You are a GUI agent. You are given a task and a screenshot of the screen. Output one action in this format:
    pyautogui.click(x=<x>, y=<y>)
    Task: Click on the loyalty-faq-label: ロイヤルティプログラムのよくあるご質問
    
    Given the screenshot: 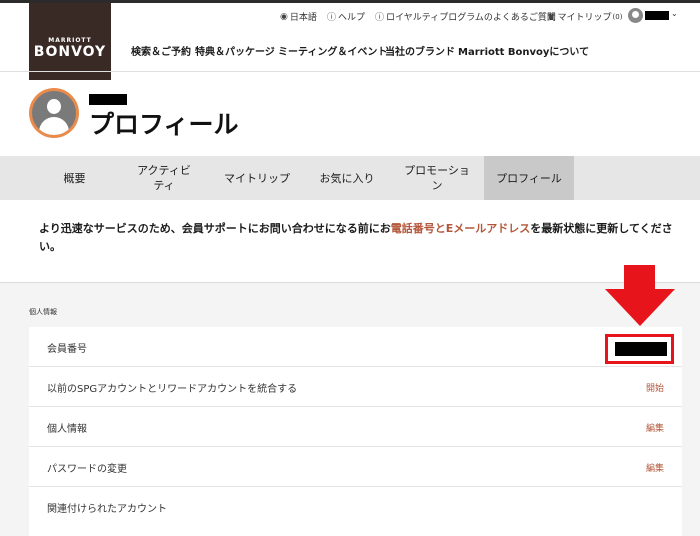 What is the action you would take?
    pyautogui.click(x=471, y=18)
    